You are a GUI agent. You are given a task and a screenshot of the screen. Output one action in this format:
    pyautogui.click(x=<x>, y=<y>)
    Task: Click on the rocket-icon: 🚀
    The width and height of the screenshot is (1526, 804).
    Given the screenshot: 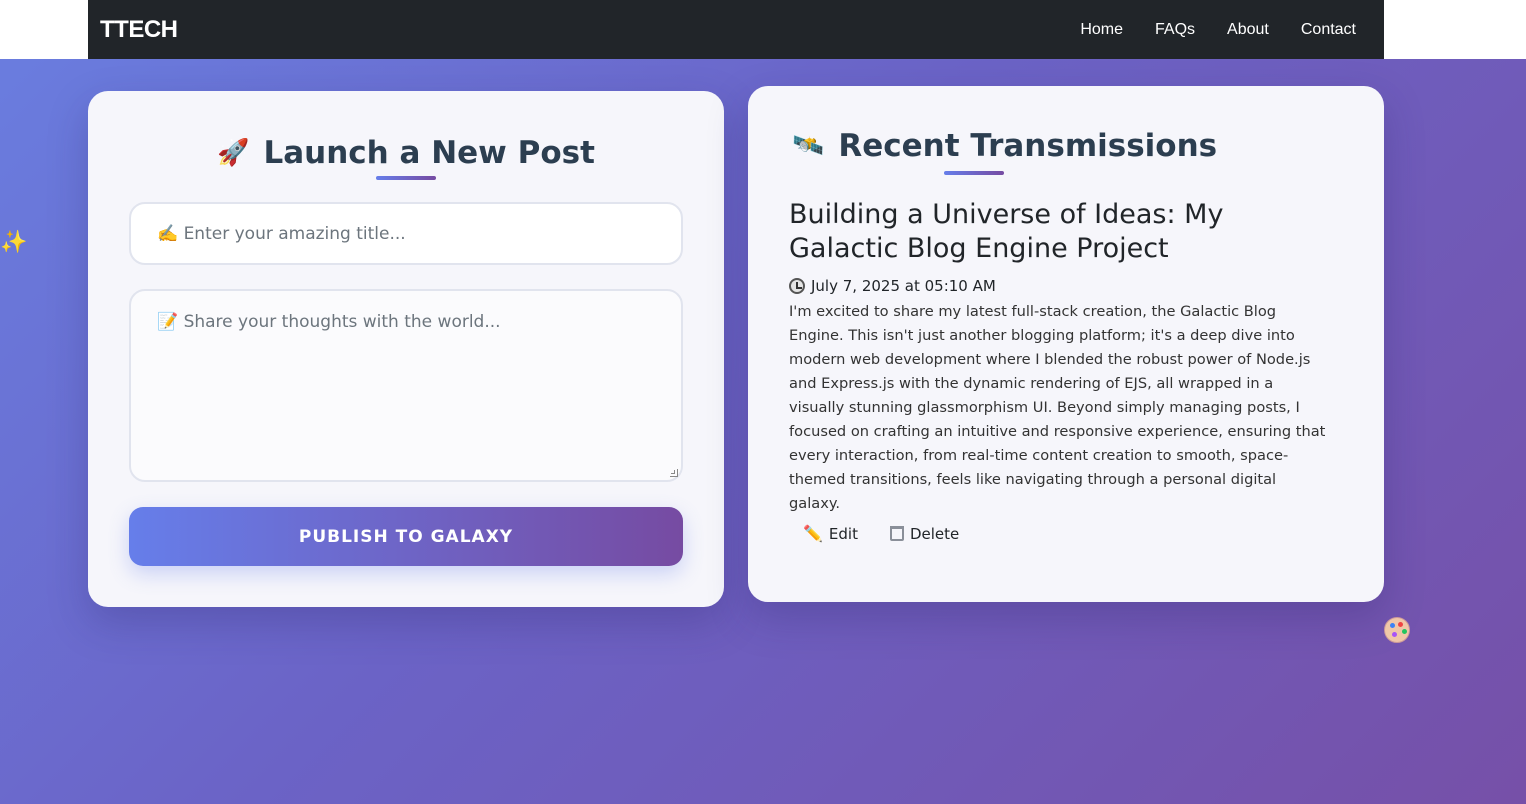 What is the action you would take?
    pyautogui.click(x=233, y=153)
    